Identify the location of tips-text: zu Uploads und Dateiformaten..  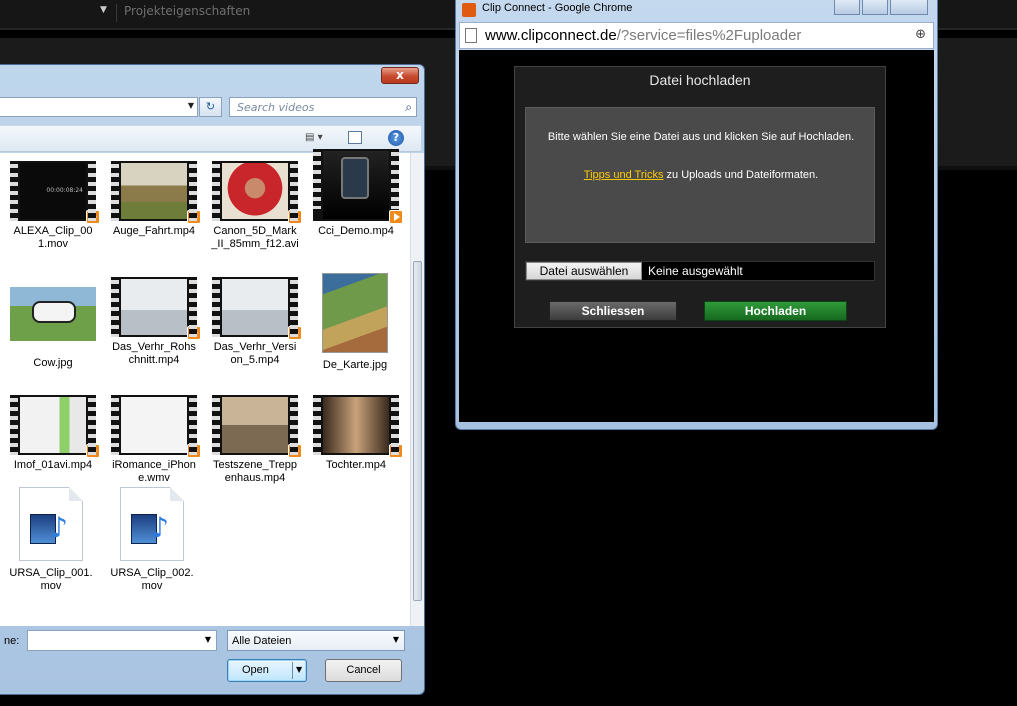
(742, 175).